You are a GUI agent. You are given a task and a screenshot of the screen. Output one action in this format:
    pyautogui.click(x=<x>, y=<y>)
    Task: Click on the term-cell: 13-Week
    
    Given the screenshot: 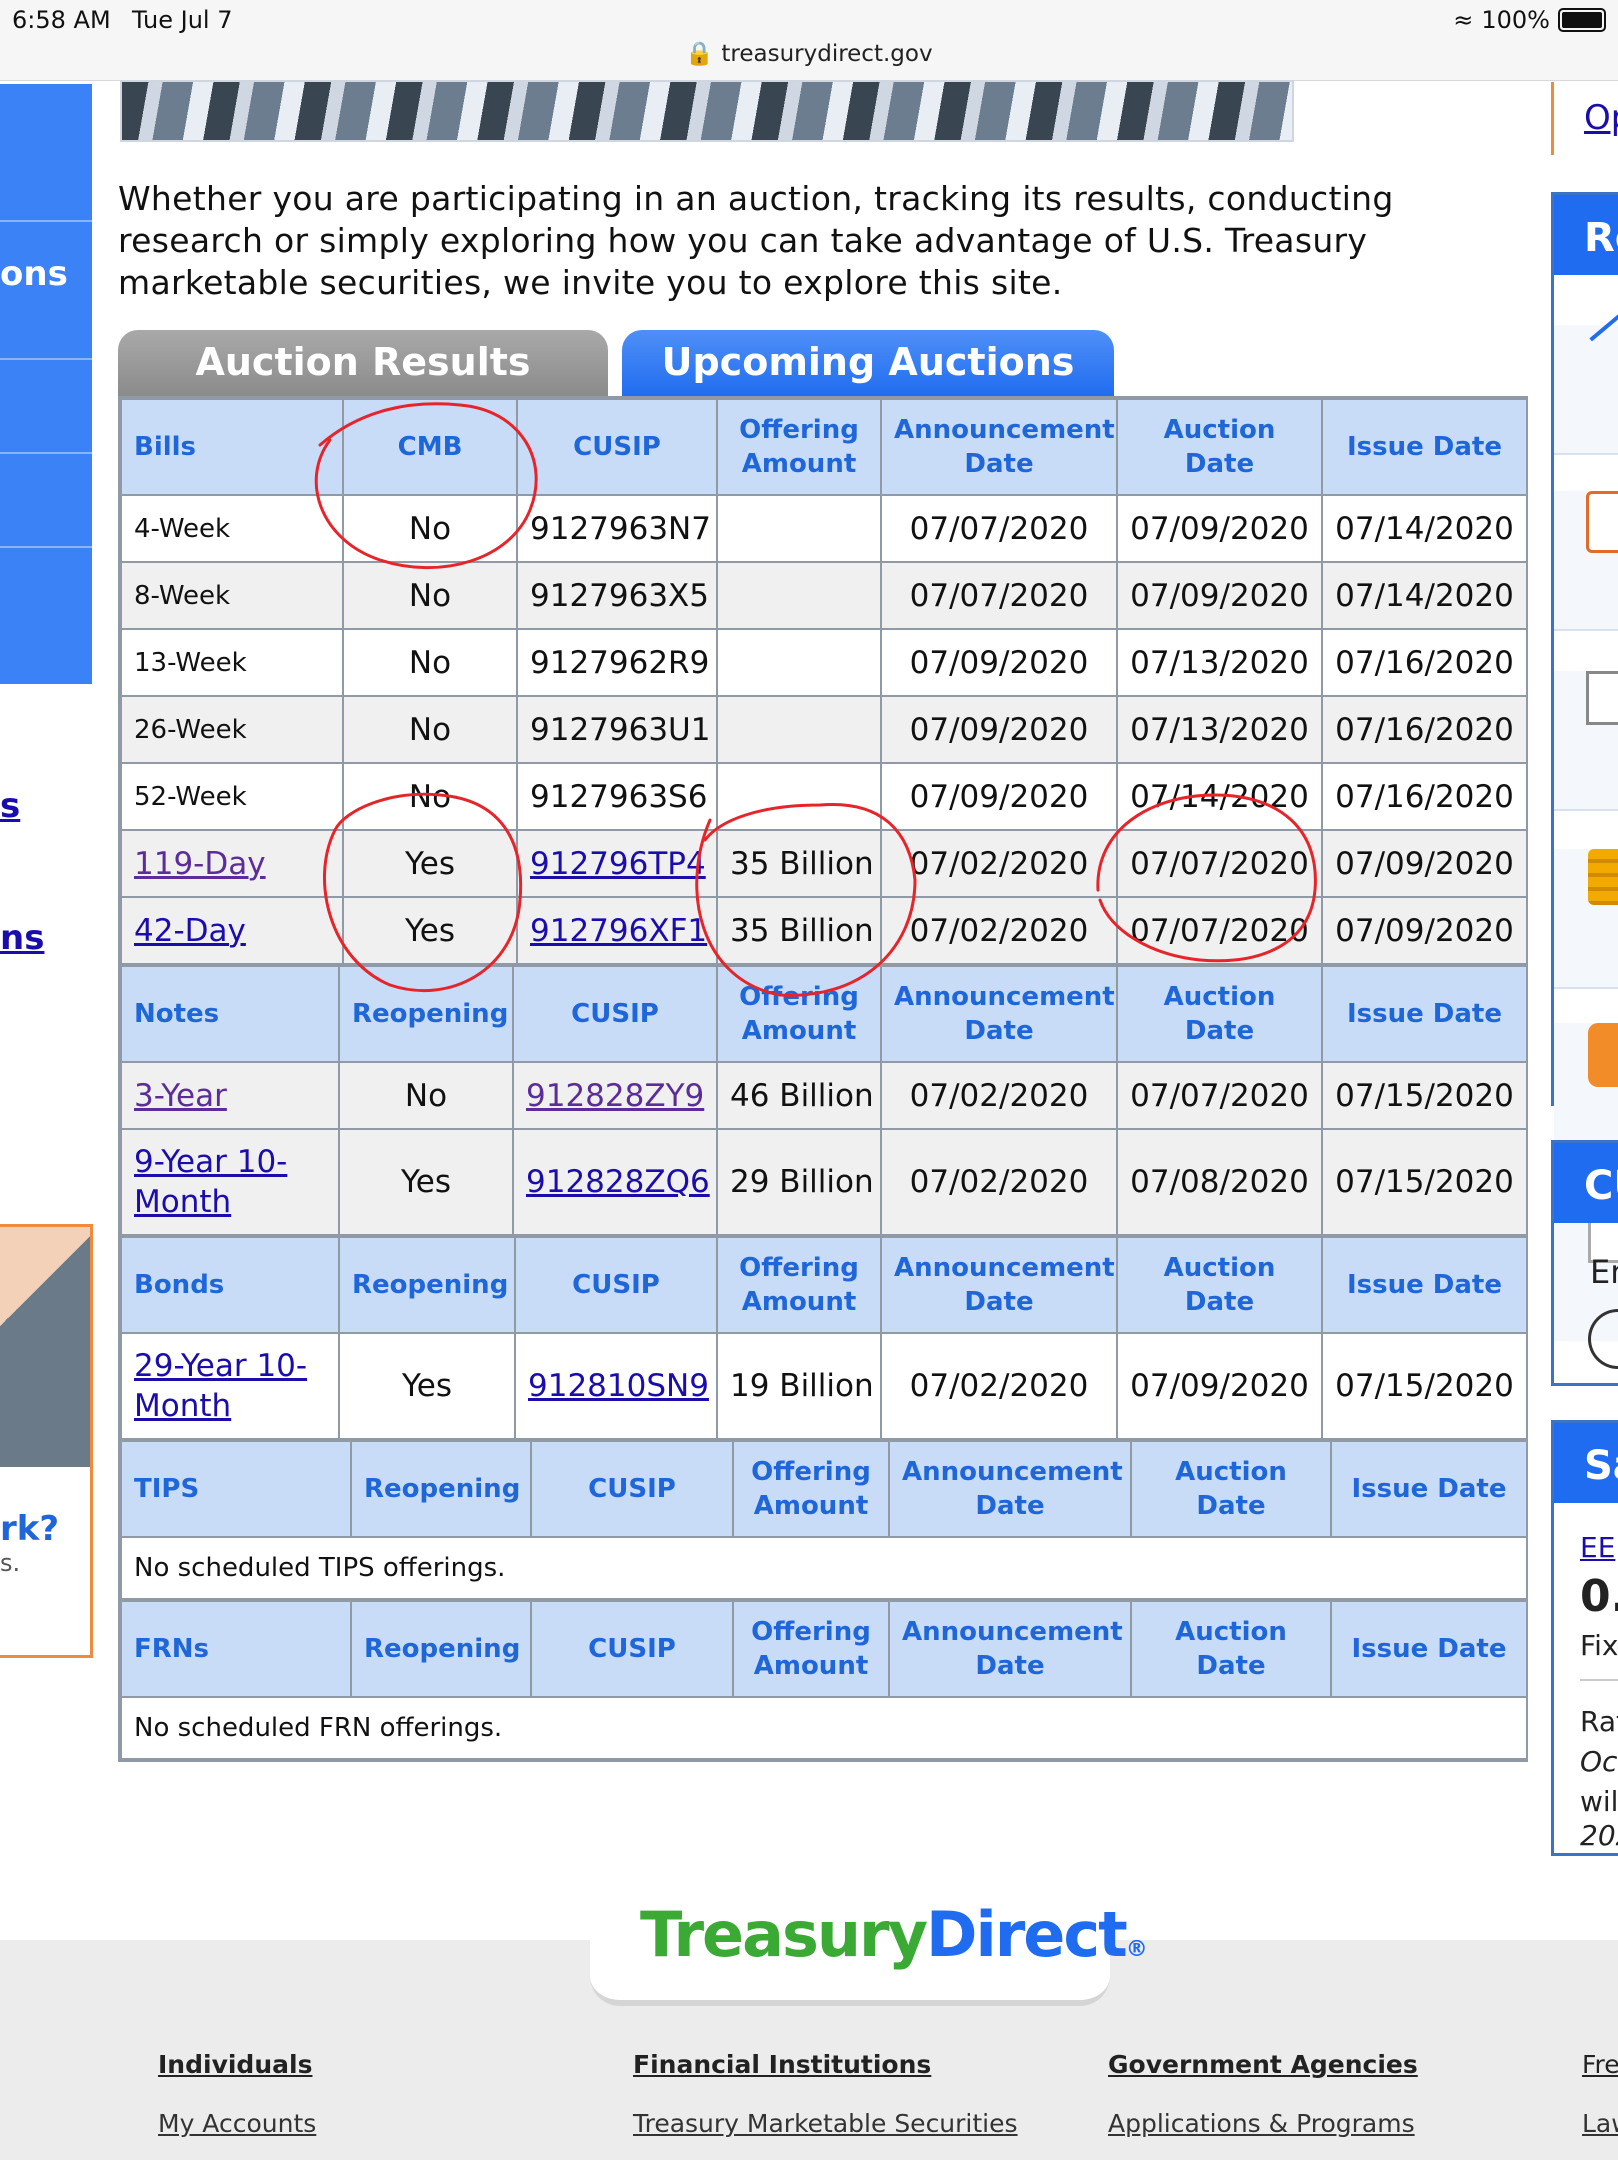 What is the action you would take?
    pyautogui.click(x=232, y=662)
    